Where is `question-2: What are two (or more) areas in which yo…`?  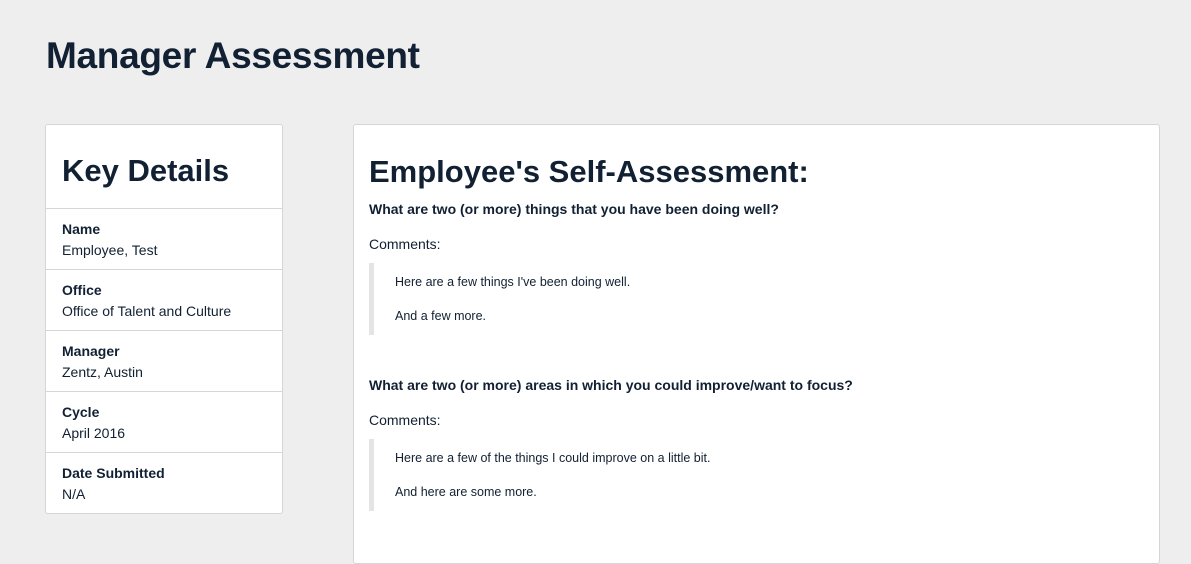 question-2: What are two (or more) areas in which yo… is located at coordinates (611, 385).